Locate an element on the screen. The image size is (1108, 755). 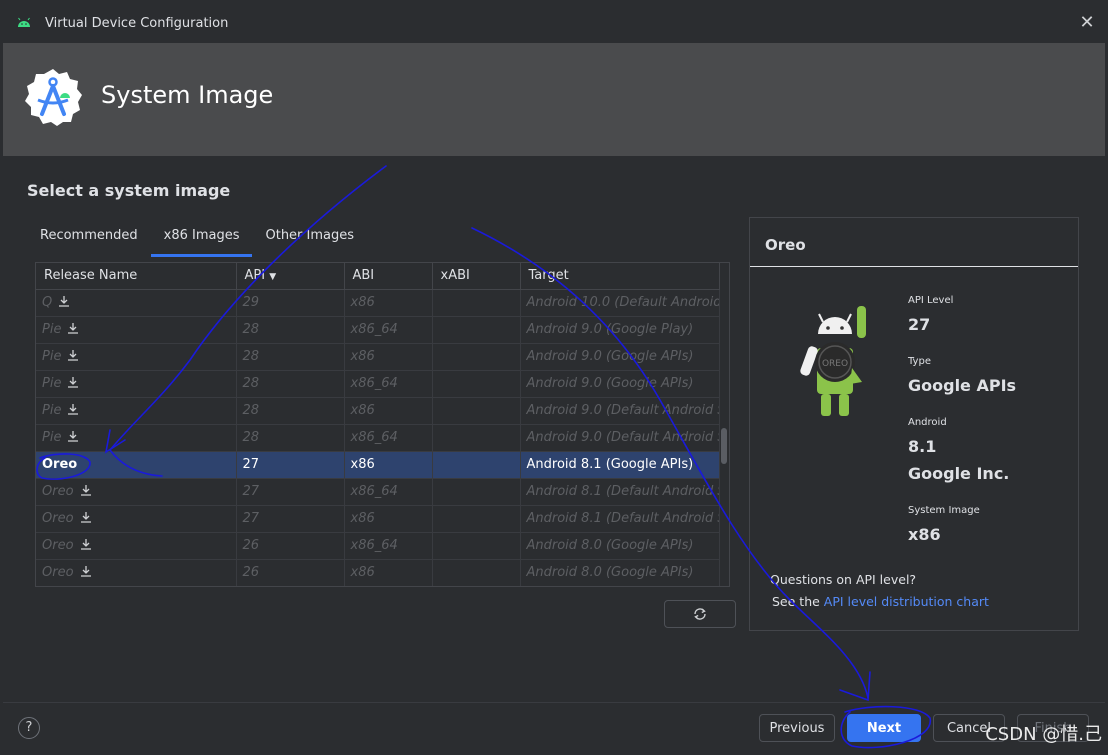
previous-button: Previous is located at coordinates (797, 728).